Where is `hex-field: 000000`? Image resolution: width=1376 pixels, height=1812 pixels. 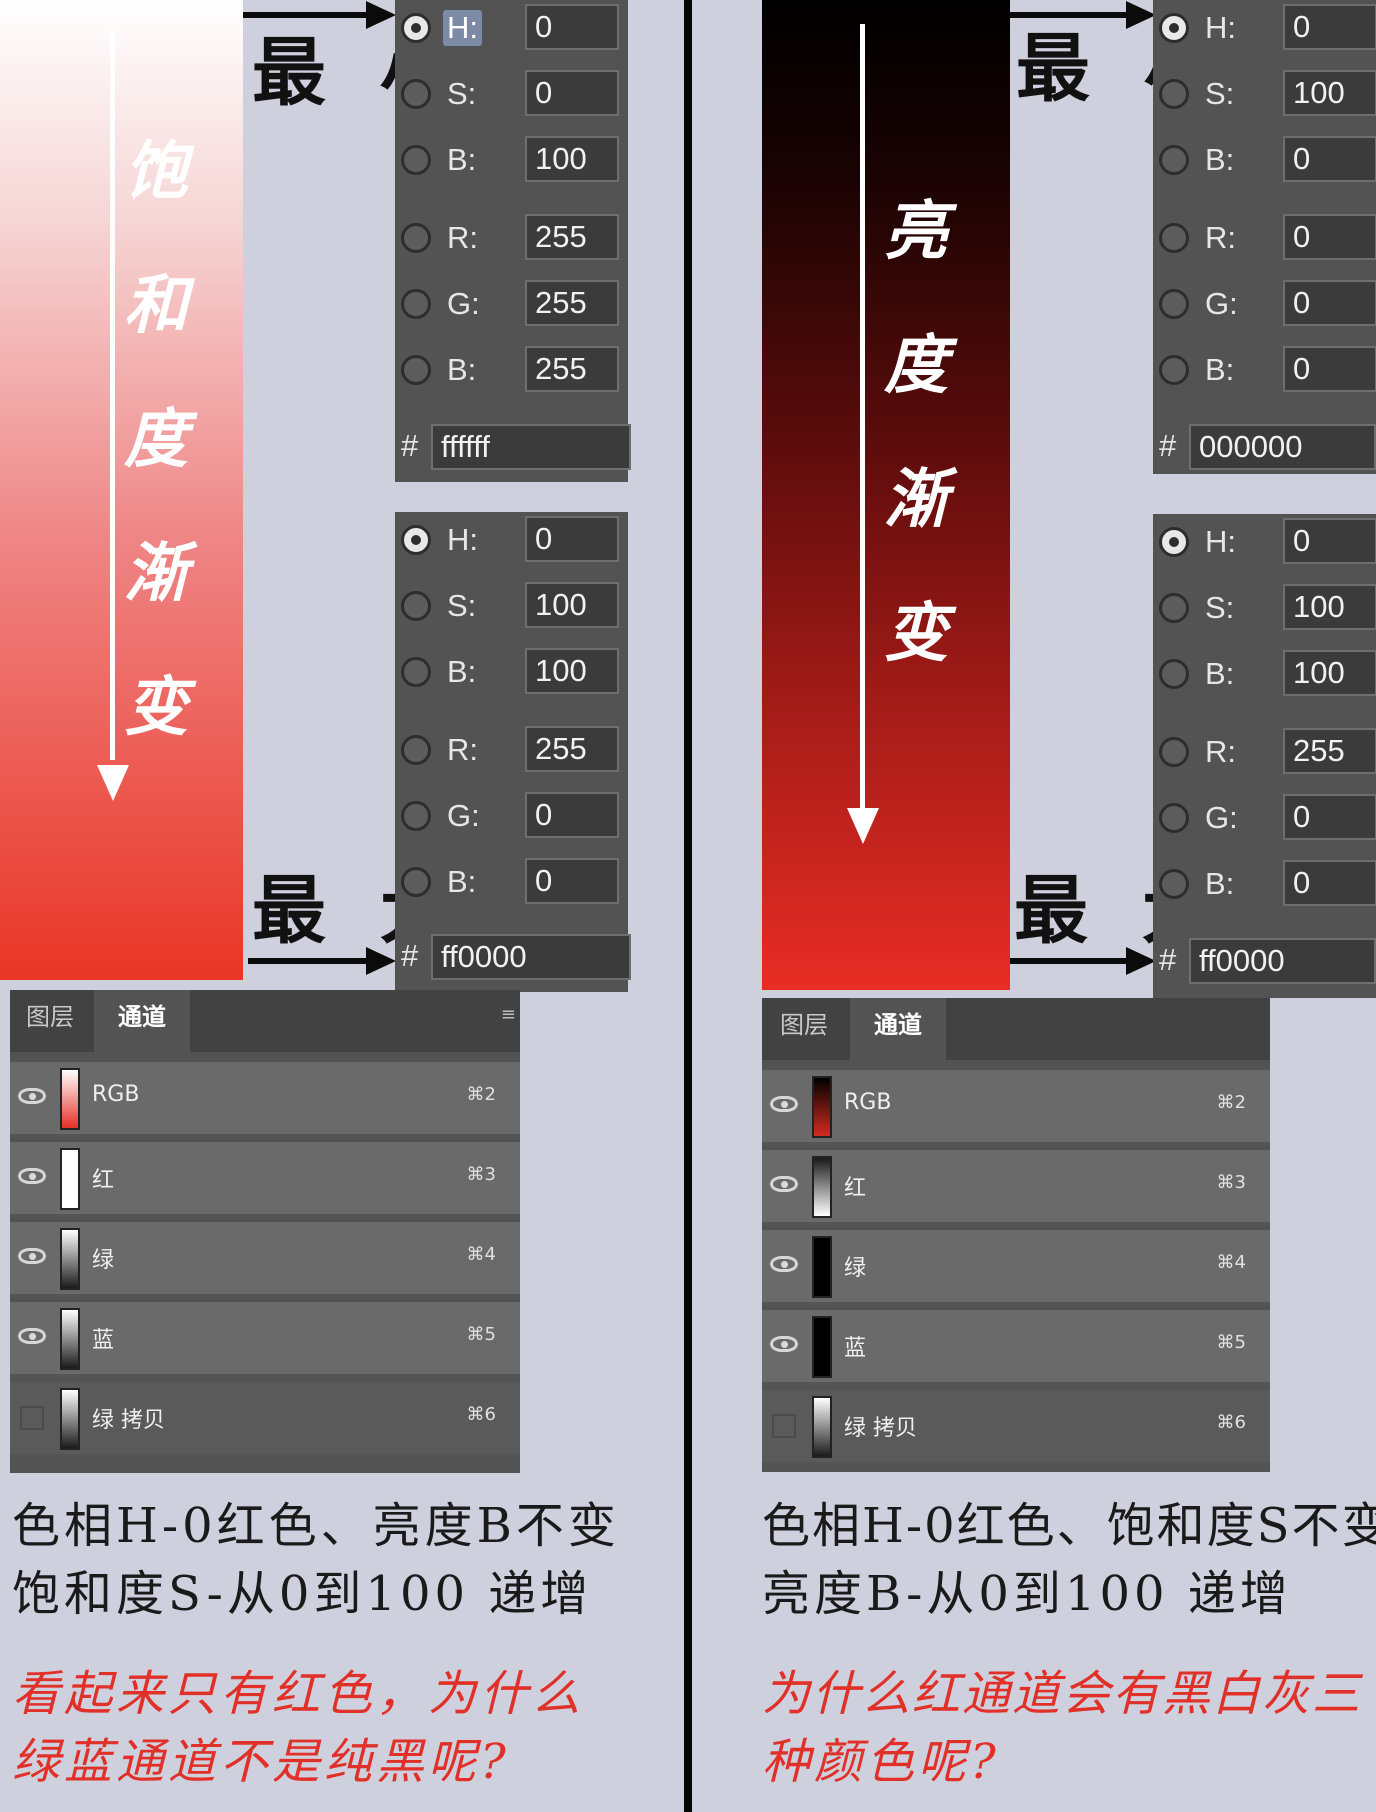 hex-field: 000000 is located at coordinates (1282, 447).